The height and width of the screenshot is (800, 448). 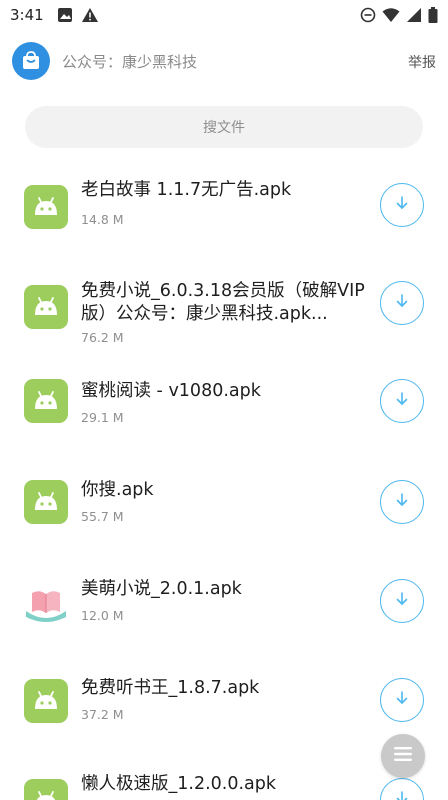 I want to click on list-item: 免费听书王_1.8.7.apk 37.2 M, so click(x=224, y=702).